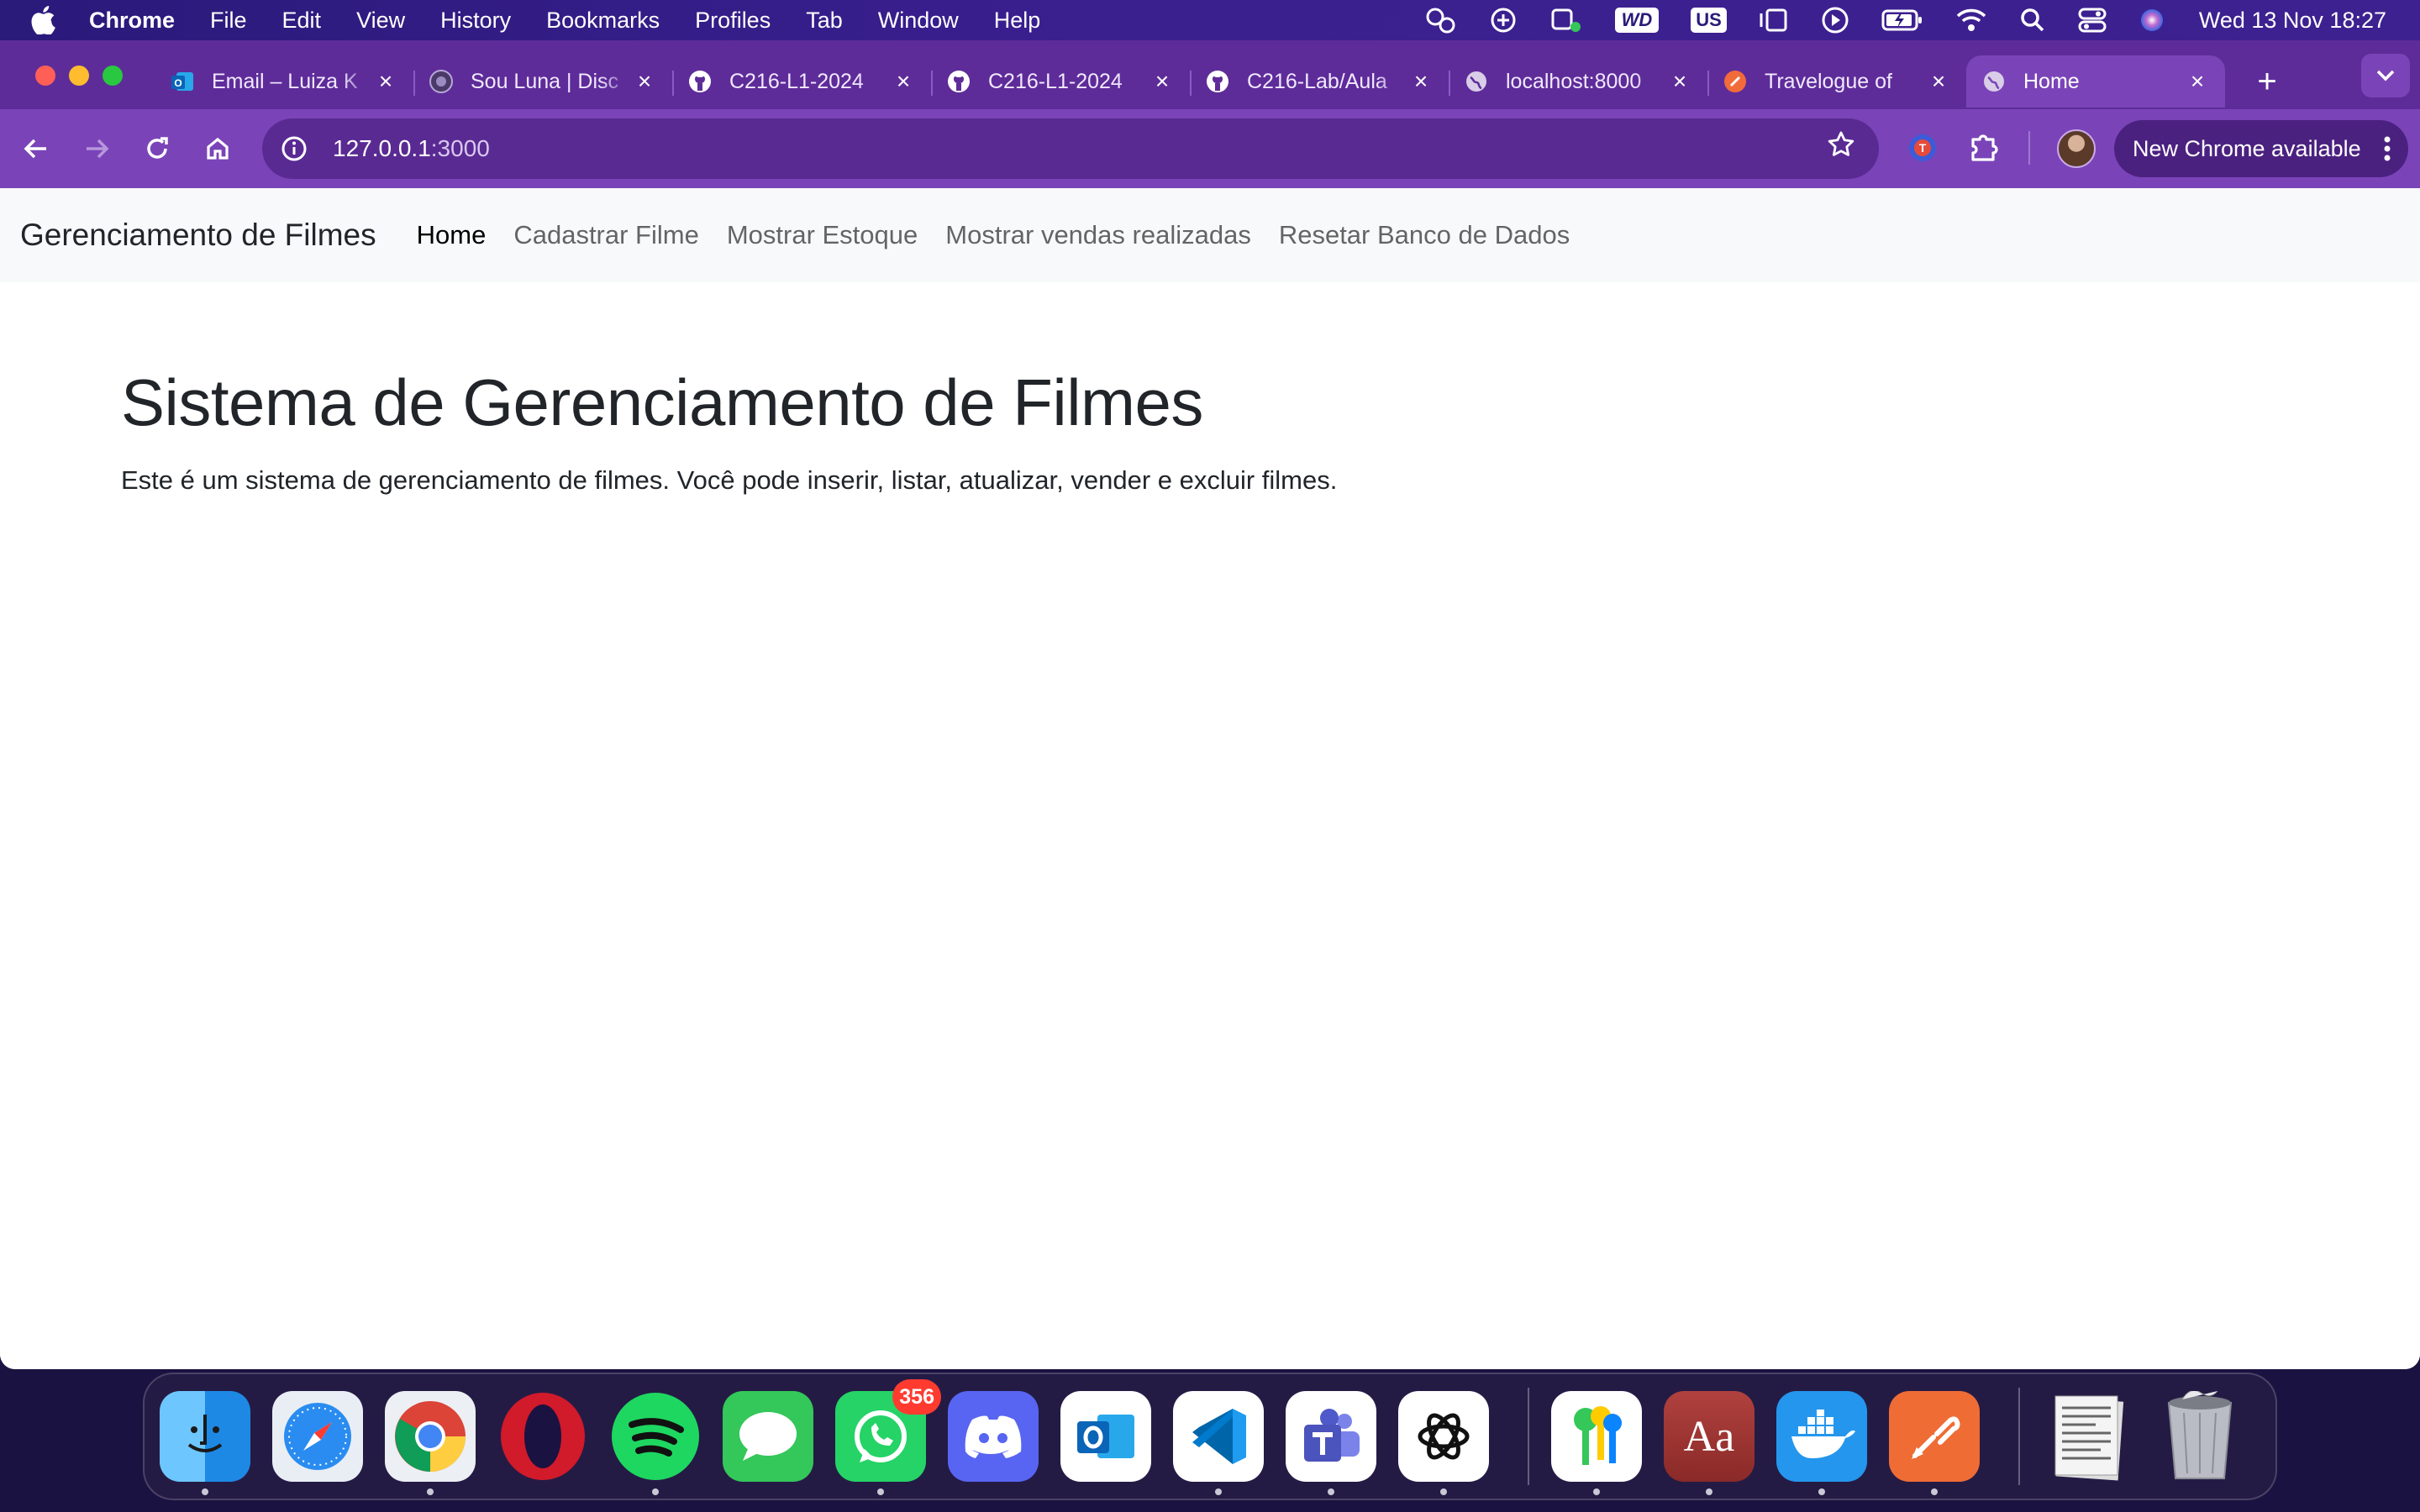 This screenshot has width=2420, height=1512. What do you see at coordinates (132, 21) in the screenshot?
I see `menu-app-name: Chrome` at bounding box center [132, 21].